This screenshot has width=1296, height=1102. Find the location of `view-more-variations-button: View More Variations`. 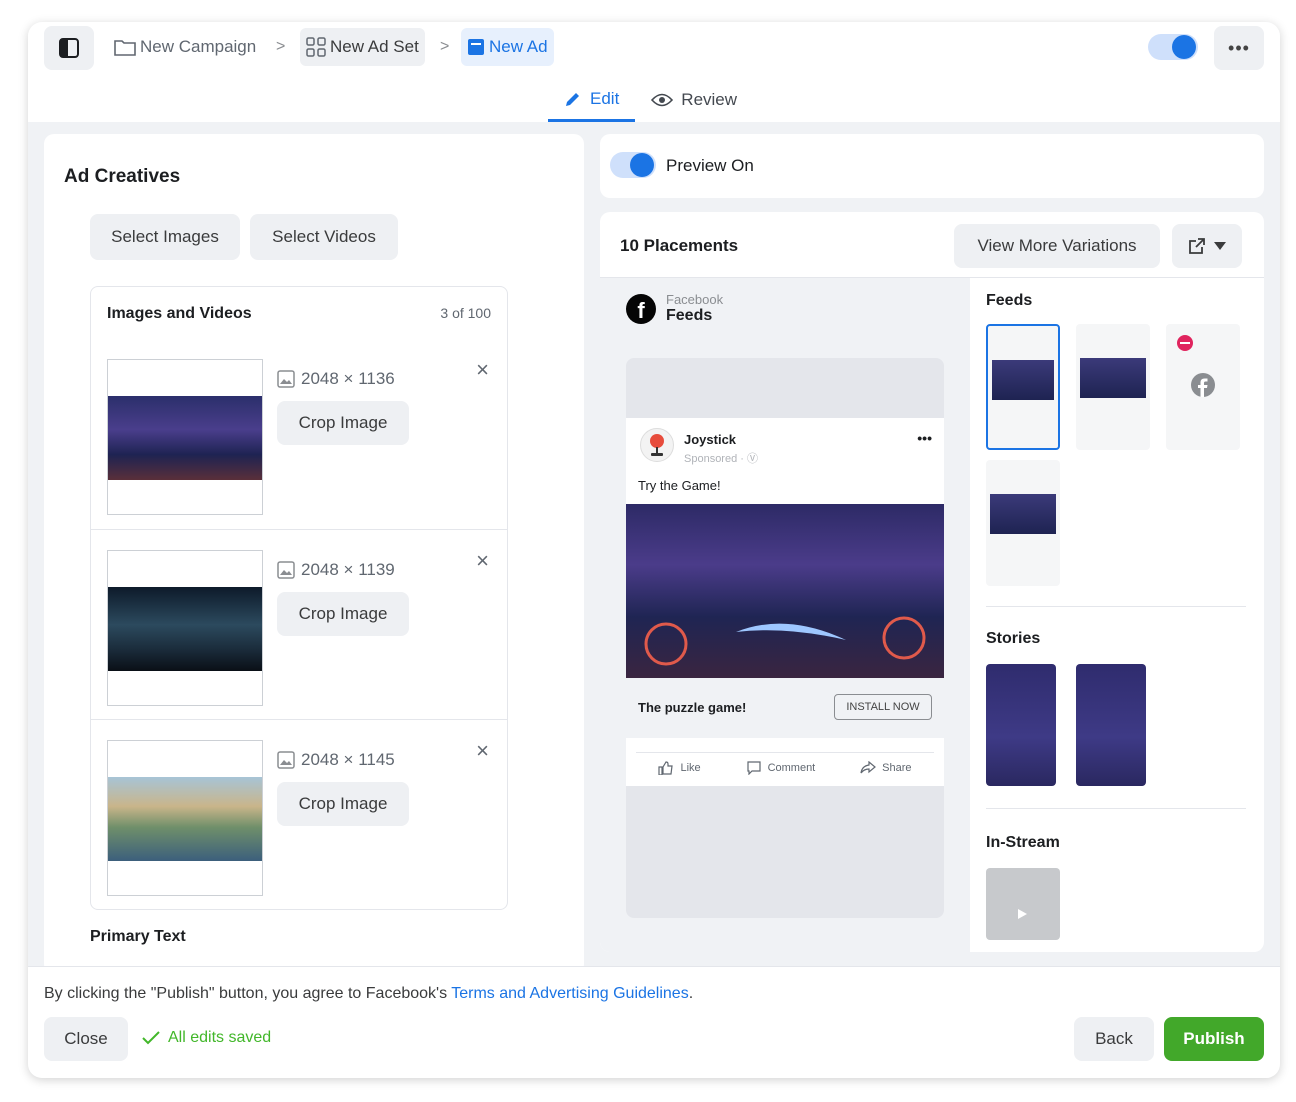

view-more-variations-button: View More Variations is located at coordinates (1057, 246).